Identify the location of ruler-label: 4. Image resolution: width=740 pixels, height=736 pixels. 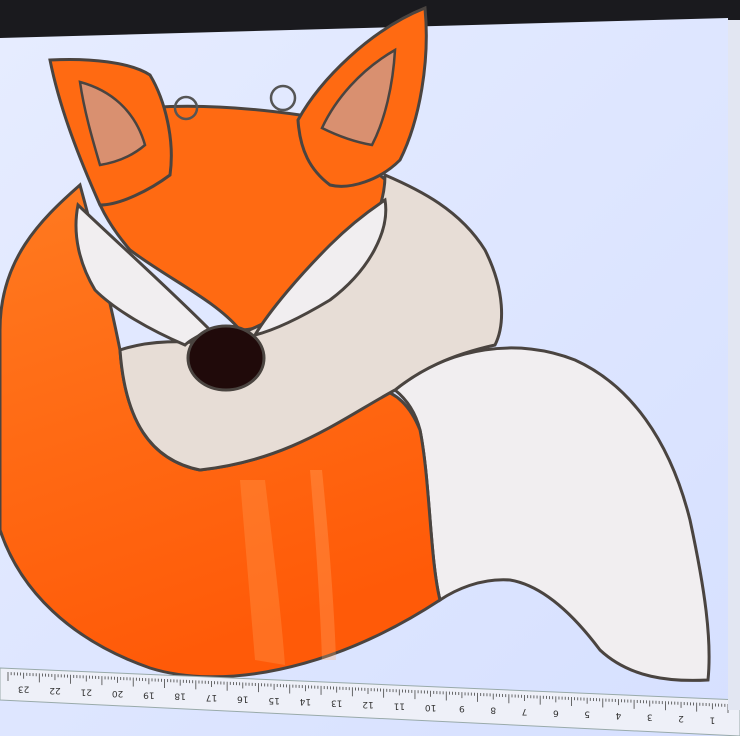
(618, 715).